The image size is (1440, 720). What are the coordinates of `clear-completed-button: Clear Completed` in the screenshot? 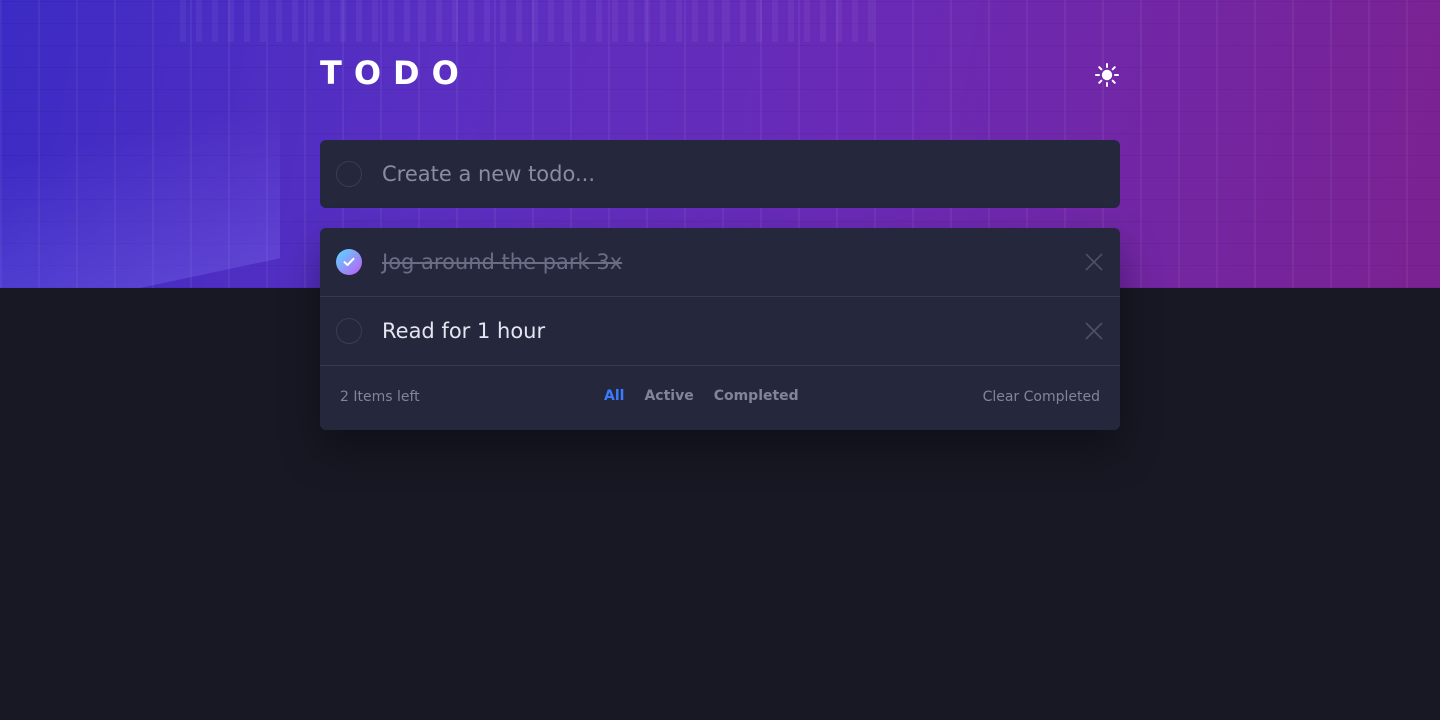 It's located at (1041, 397).